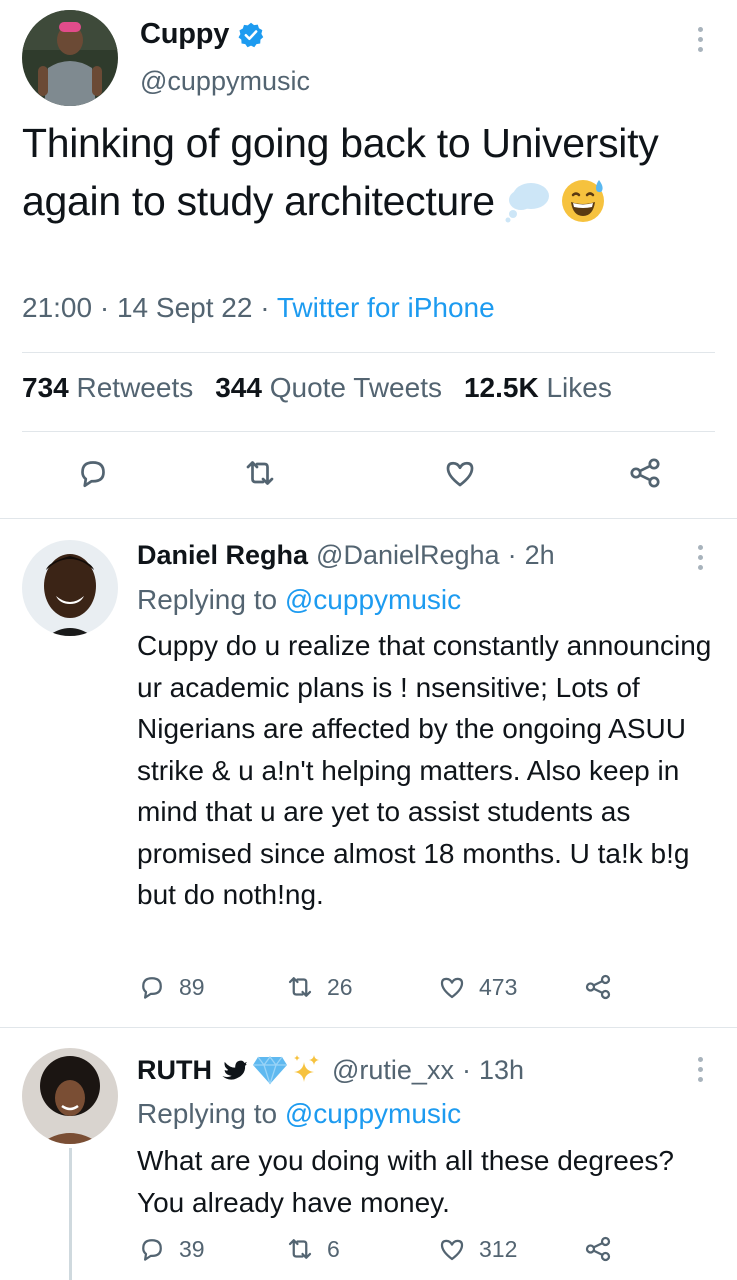 The image size is (737, 1280). I want to click on verified-badge-icon, so click(251, 34).